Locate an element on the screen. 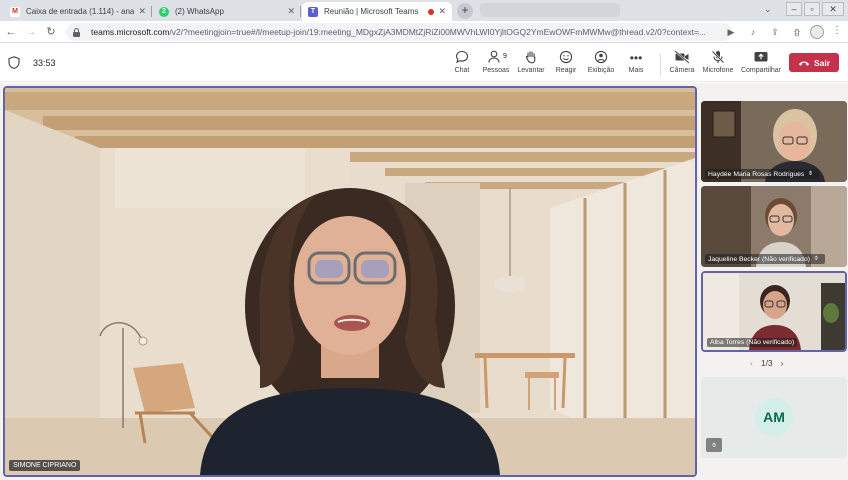  participant-name-label: Haydée Maria Rosas Rodrigues ⌽ is located at coordinates (762, 174).